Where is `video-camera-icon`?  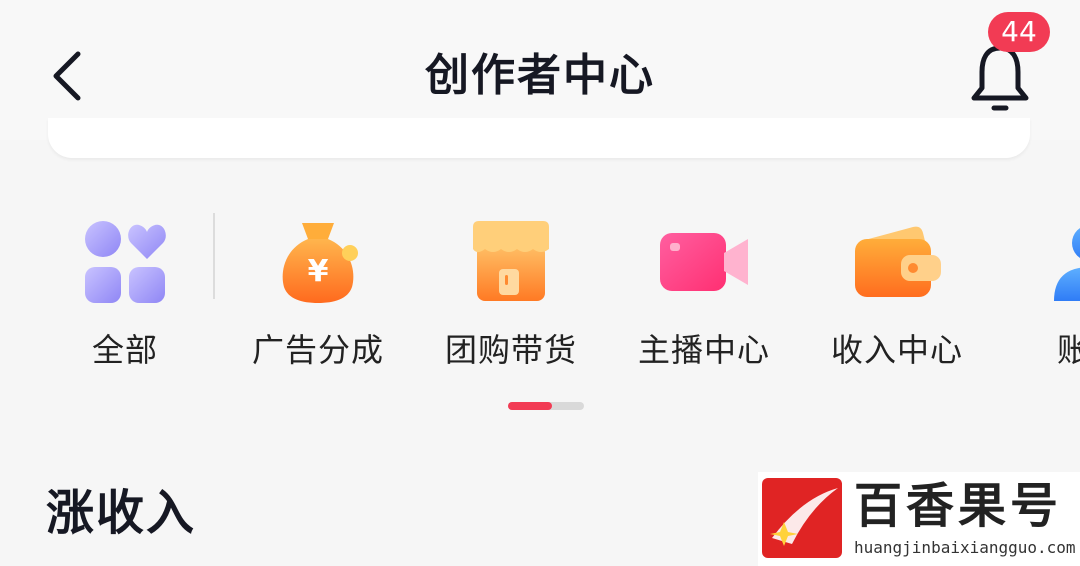 video-camera-icon is located at coordinates (704, 262).